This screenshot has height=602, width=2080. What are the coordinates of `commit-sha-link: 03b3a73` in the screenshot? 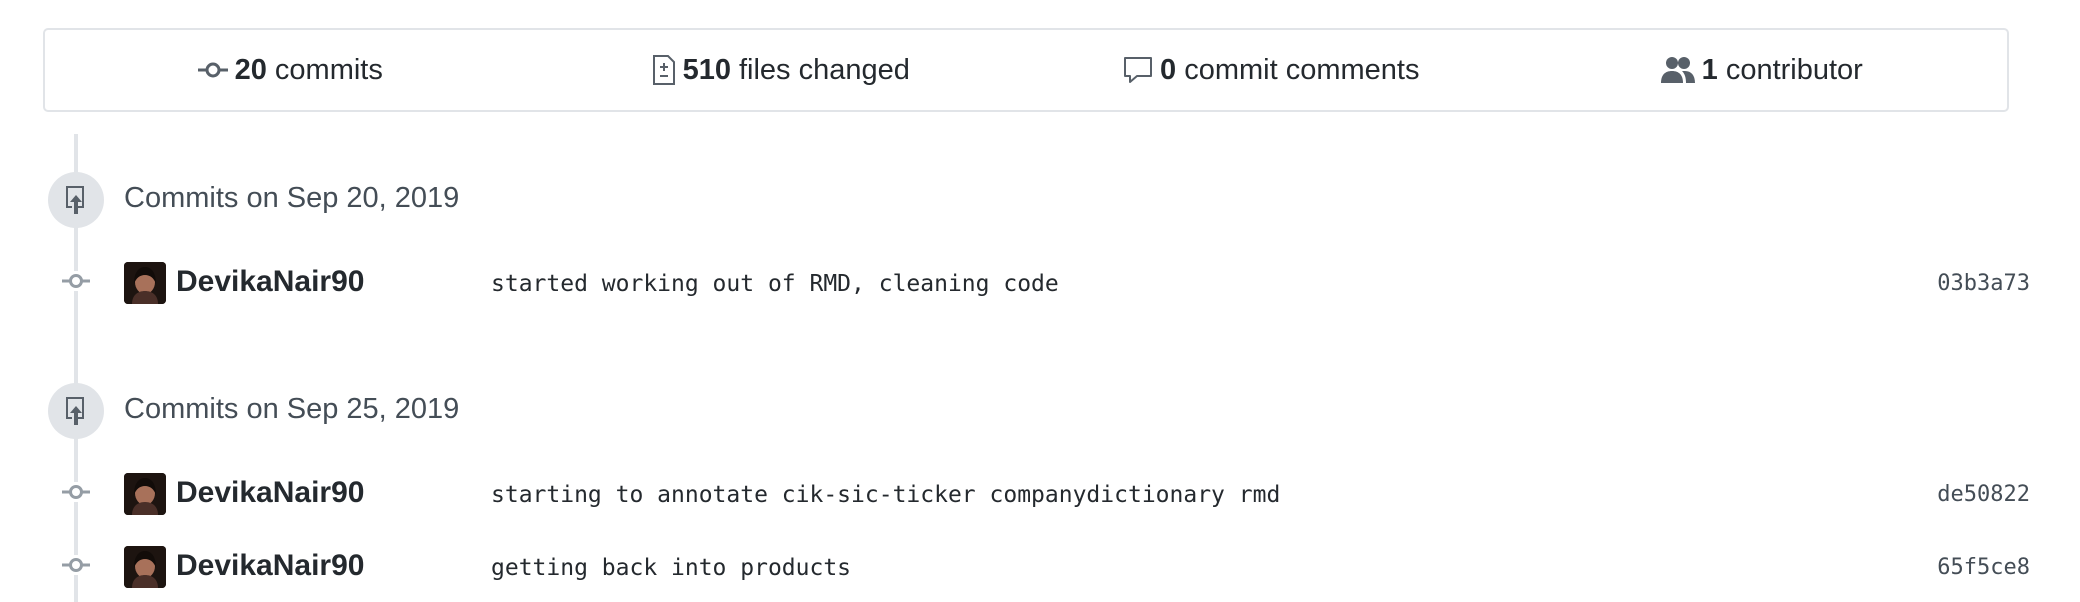 It's located at (1983, 284).